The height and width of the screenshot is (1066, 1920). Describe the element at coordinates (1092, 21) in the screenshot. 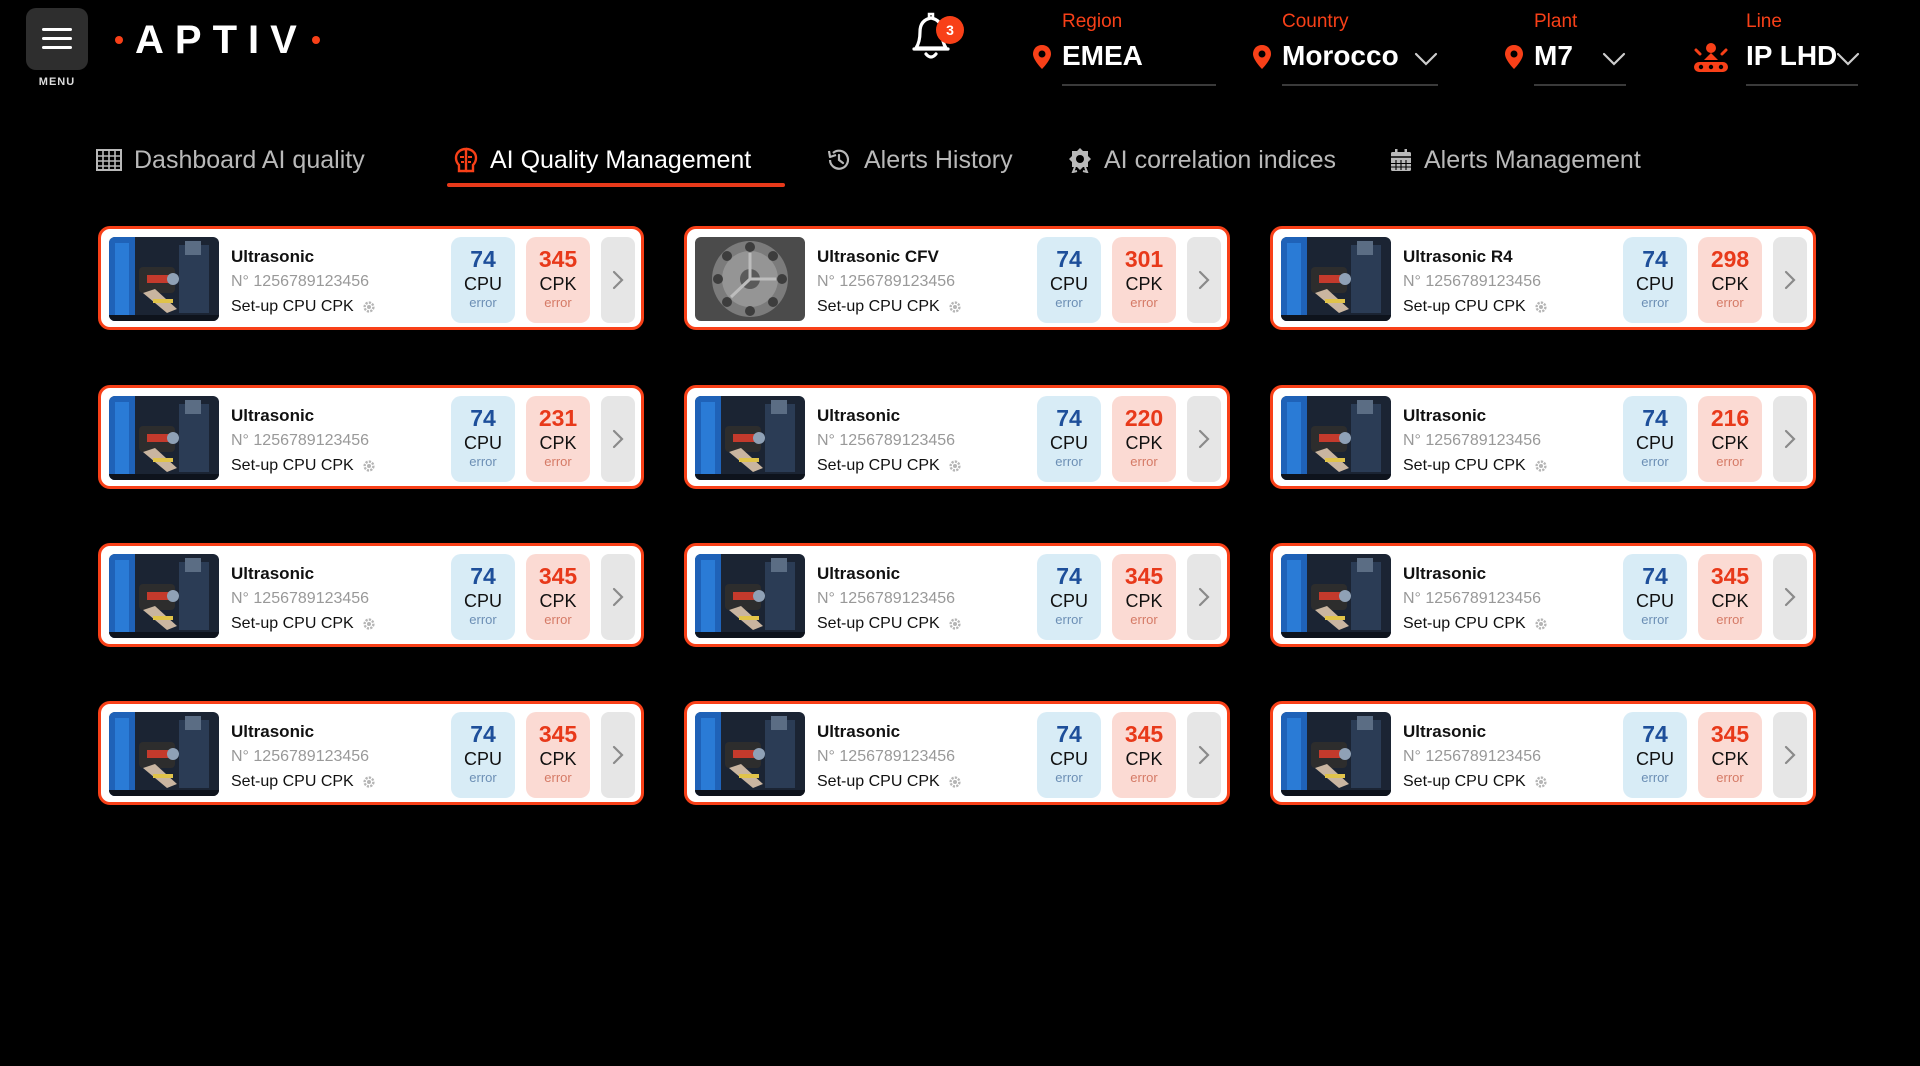

I see `region-label: Region` at that location.